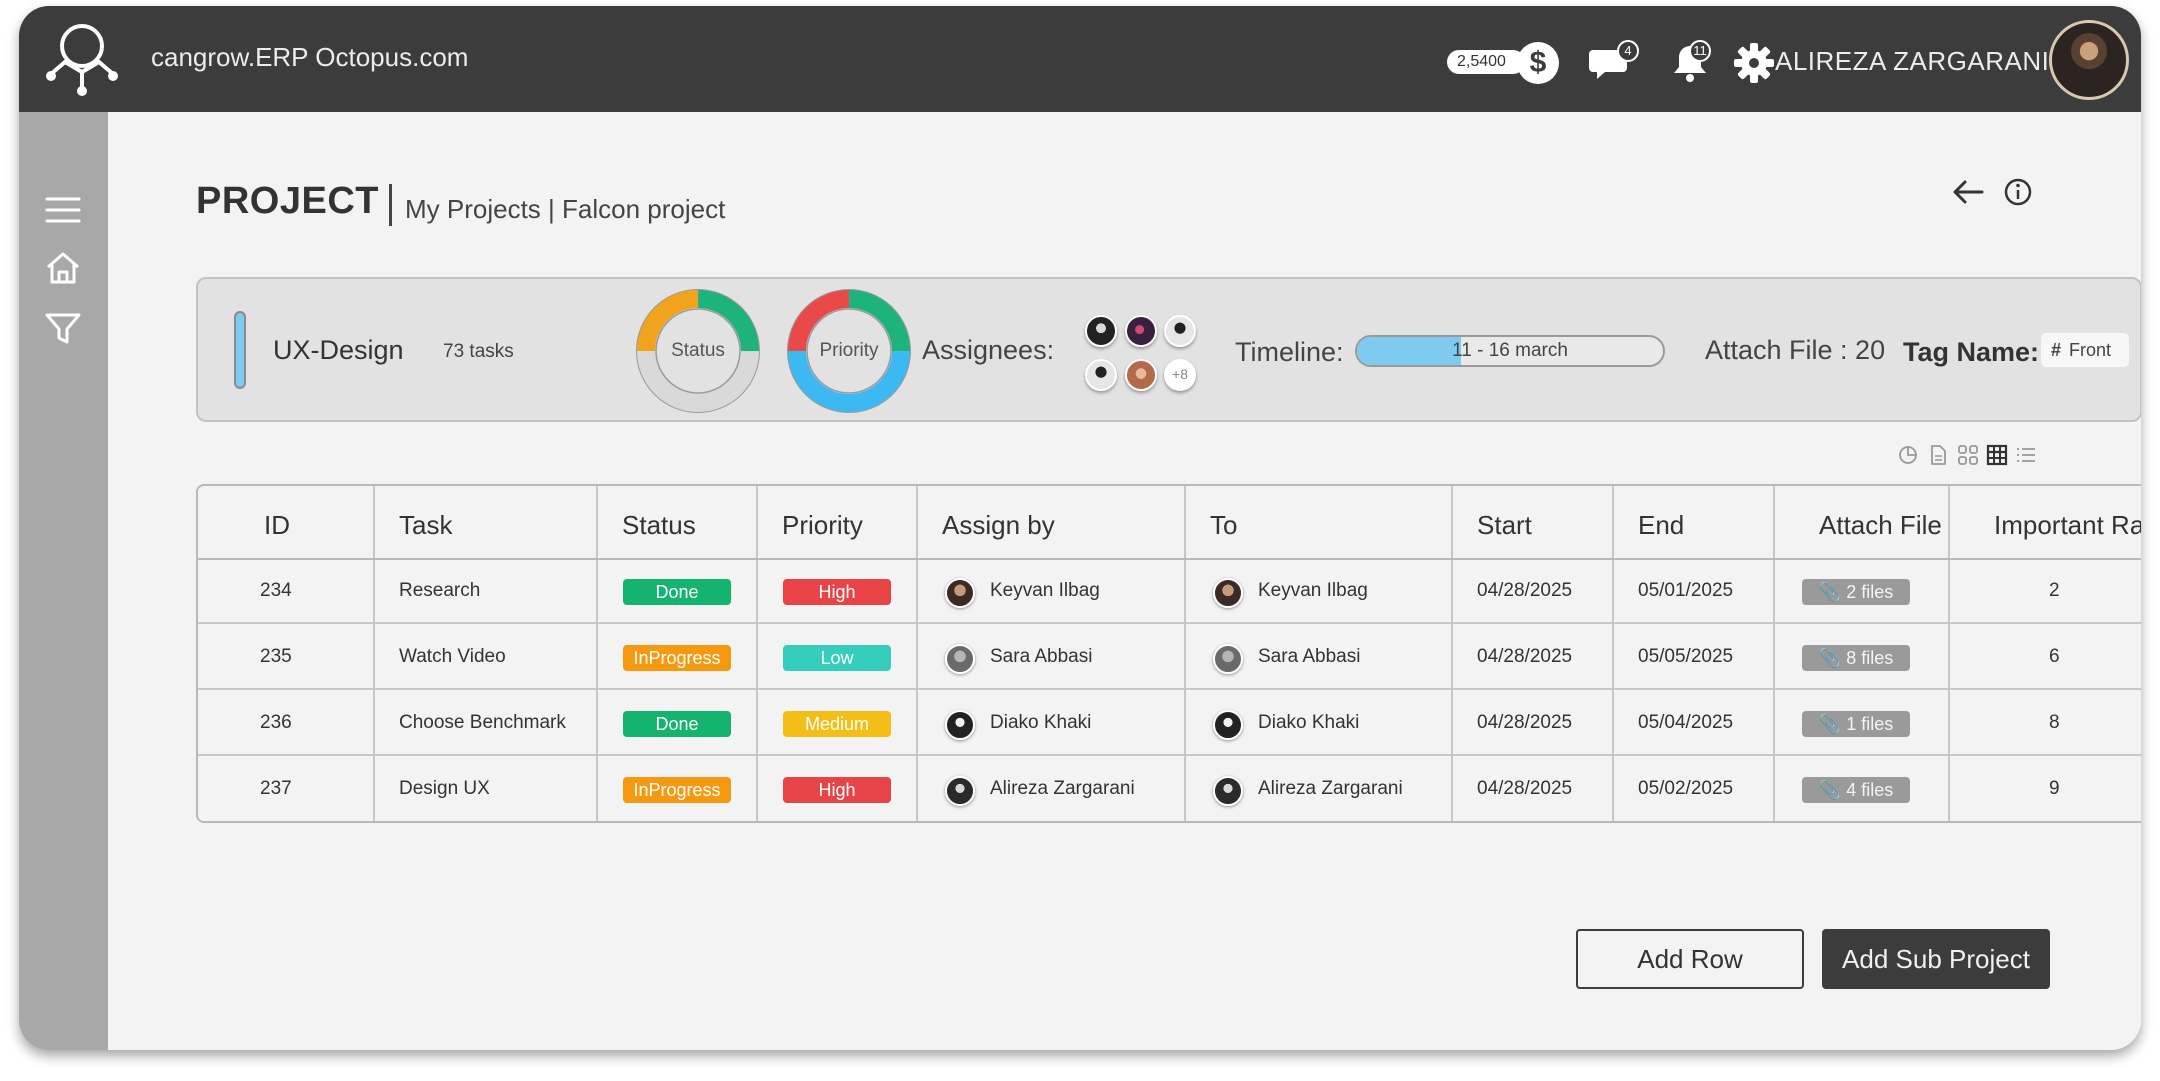  I want to click on files-count: 2 files, so click(1870, 592).